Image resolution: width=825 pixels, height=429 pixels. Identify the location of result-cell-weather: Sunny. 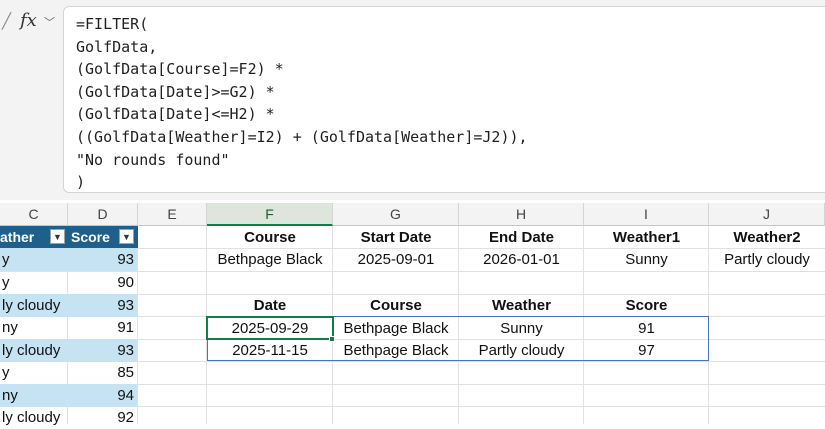
(521, 328).